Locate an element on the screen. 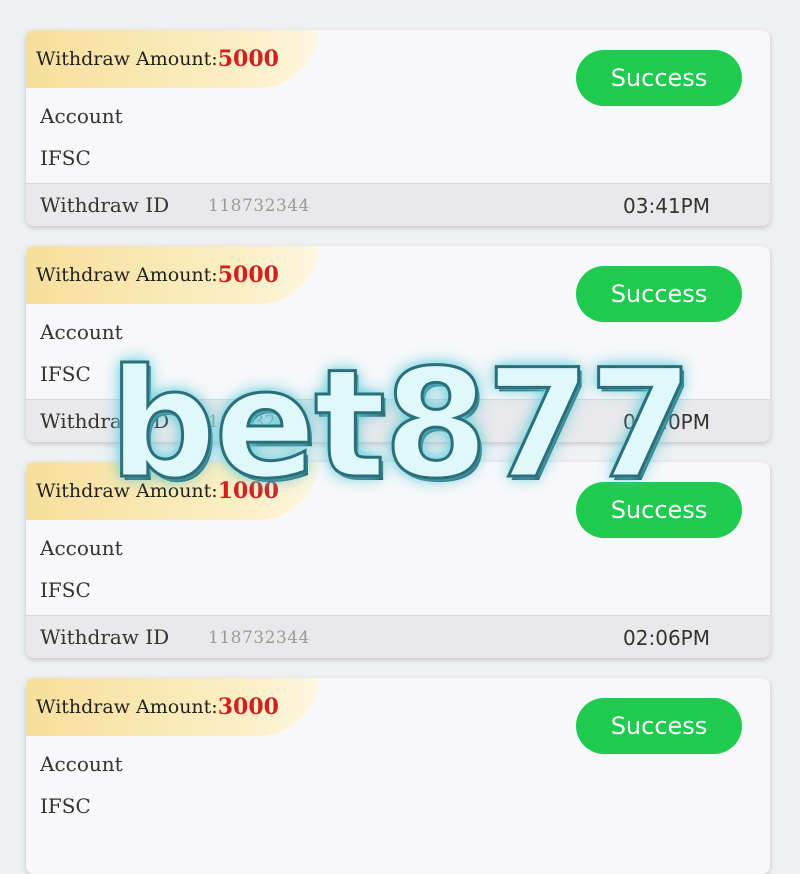 The width and height of the screenshot is (800, 874). record-footer: Withdraw ID 118732344 02:06PM is located at coordinates (398, 636).